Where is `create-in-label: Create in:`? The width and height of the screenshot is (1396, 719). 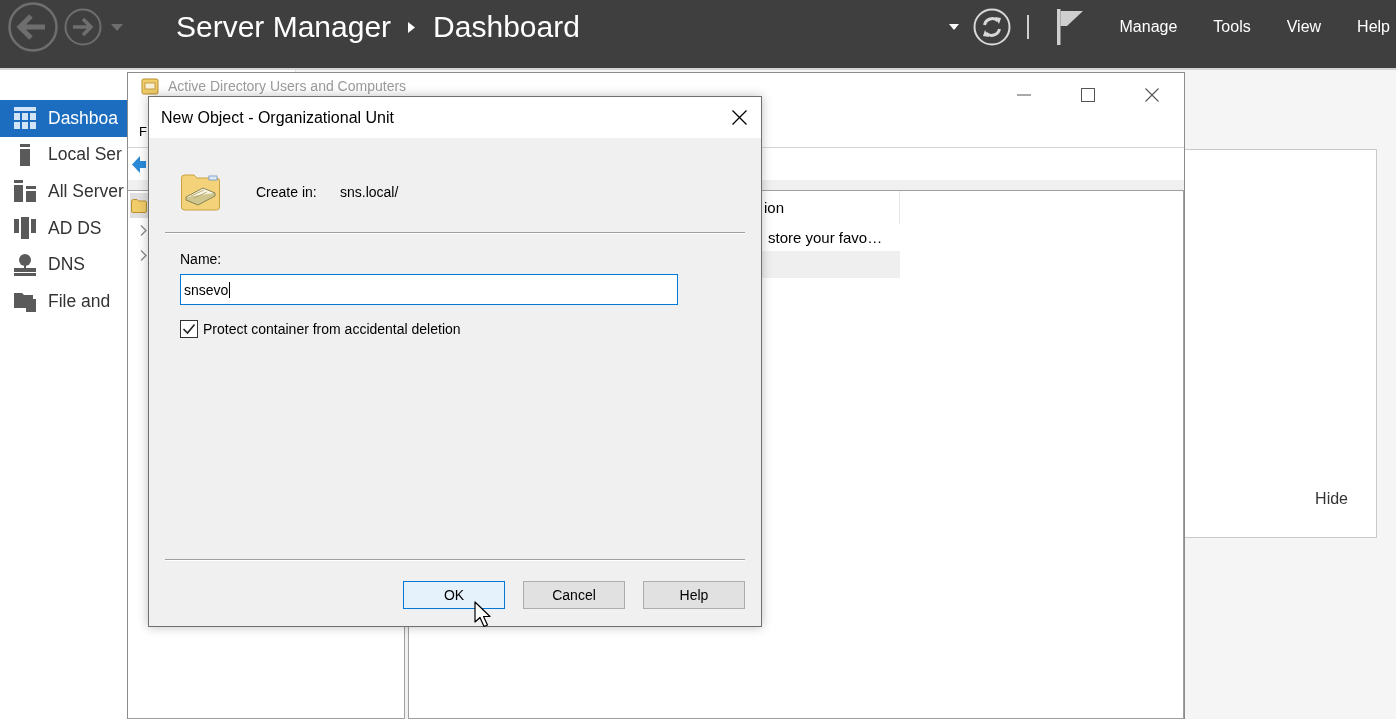
create-in-label: Create in: is located at coordinates (287, 192).